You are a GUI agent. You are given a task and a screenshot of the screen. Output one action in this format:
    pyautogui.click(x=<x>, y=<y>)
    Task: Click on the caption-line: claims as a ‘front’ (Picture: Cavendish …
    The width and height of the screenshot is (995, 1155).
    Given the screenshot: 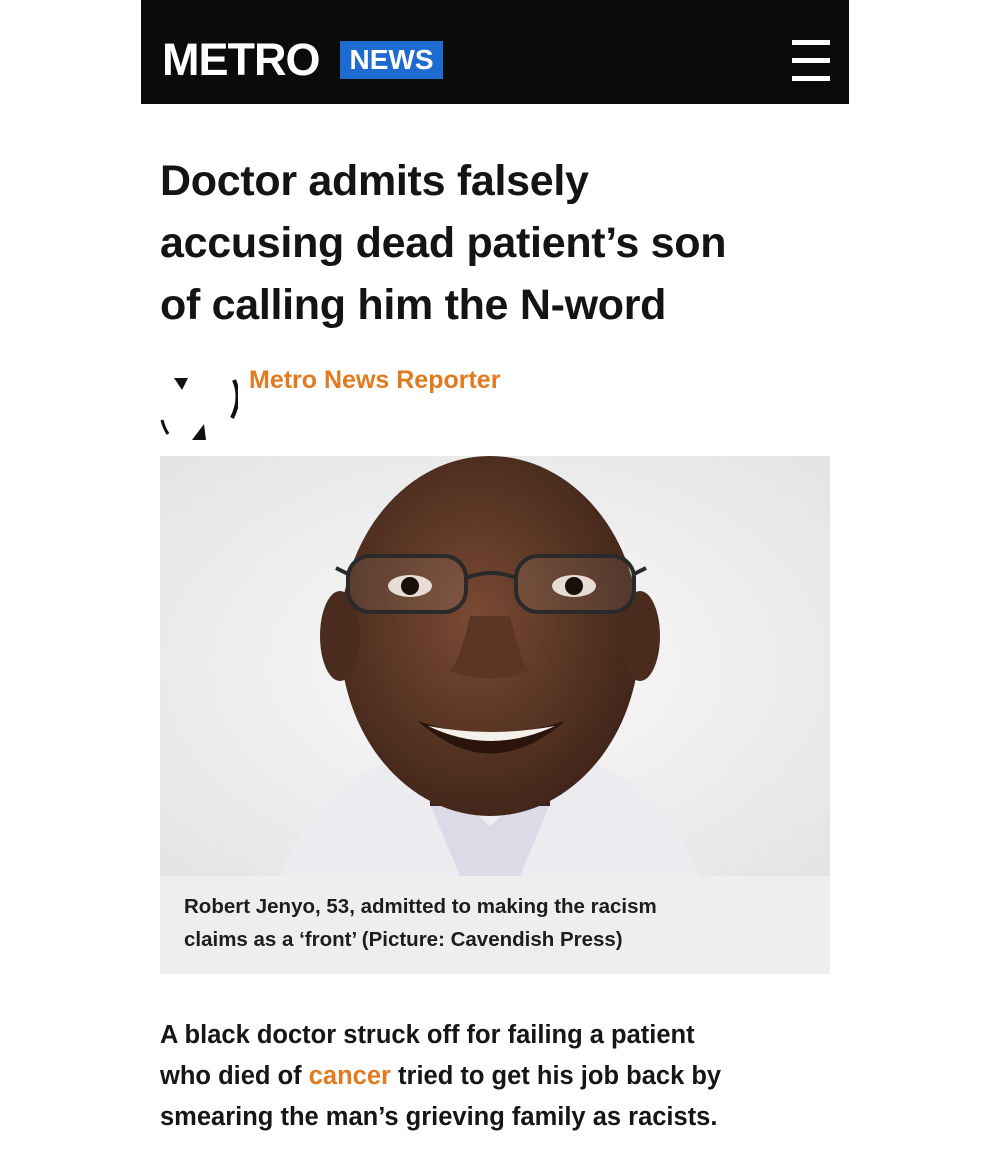 What is the action you would take?
    pyautogui.click(x=403, y=939)
    